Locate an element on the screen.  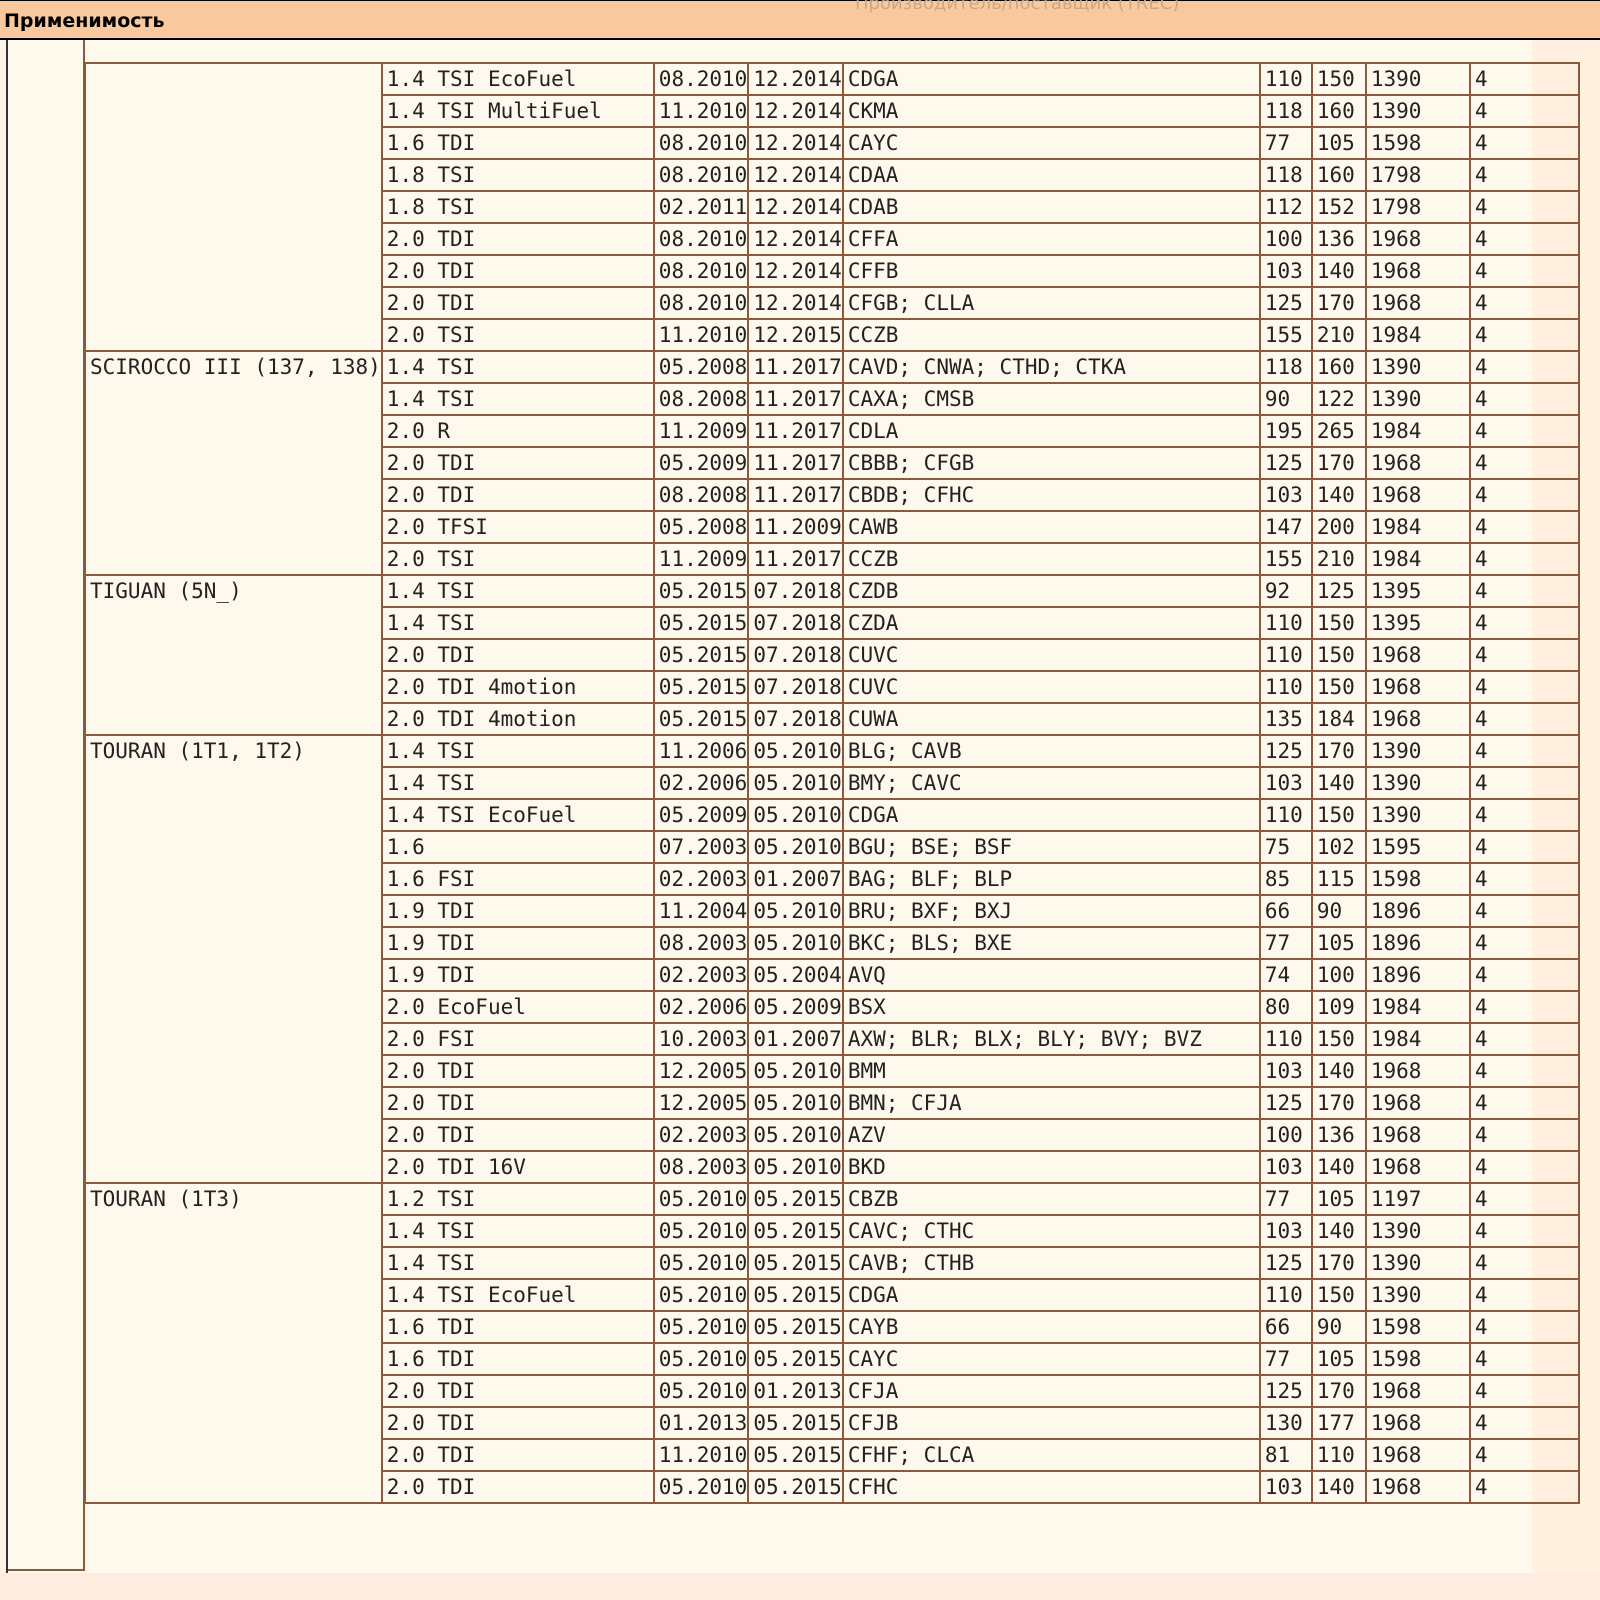
cell-displacement-ccm: 1984 is located at coordinates (1417, 1007).